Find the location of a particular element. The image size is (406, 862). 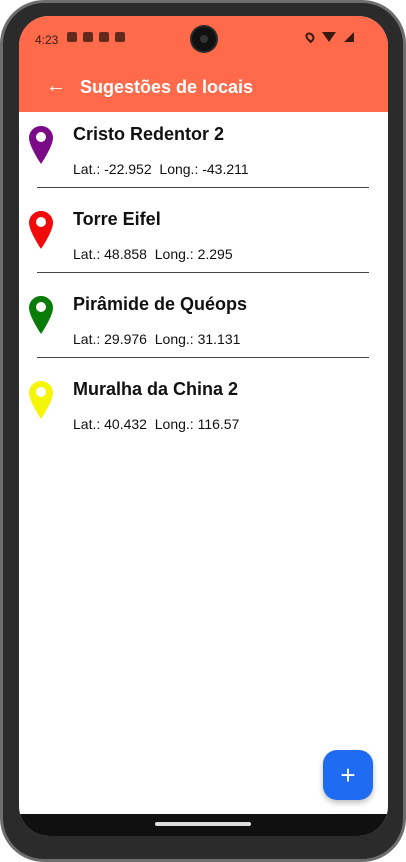

place-name: Muralha da China 2 is located at coordinates (156, 389).